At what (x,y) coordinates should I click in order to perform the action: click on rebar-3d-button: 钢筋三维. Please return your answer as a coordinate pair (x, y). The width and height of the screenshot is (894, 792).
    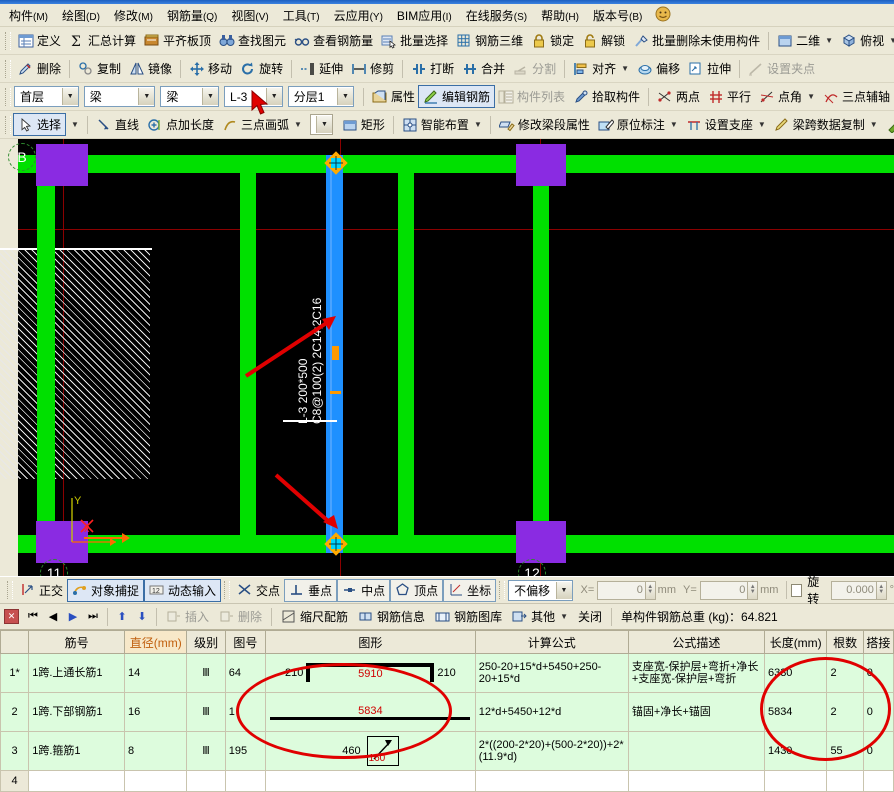
    Looking at the image, I should click on (489, 40).